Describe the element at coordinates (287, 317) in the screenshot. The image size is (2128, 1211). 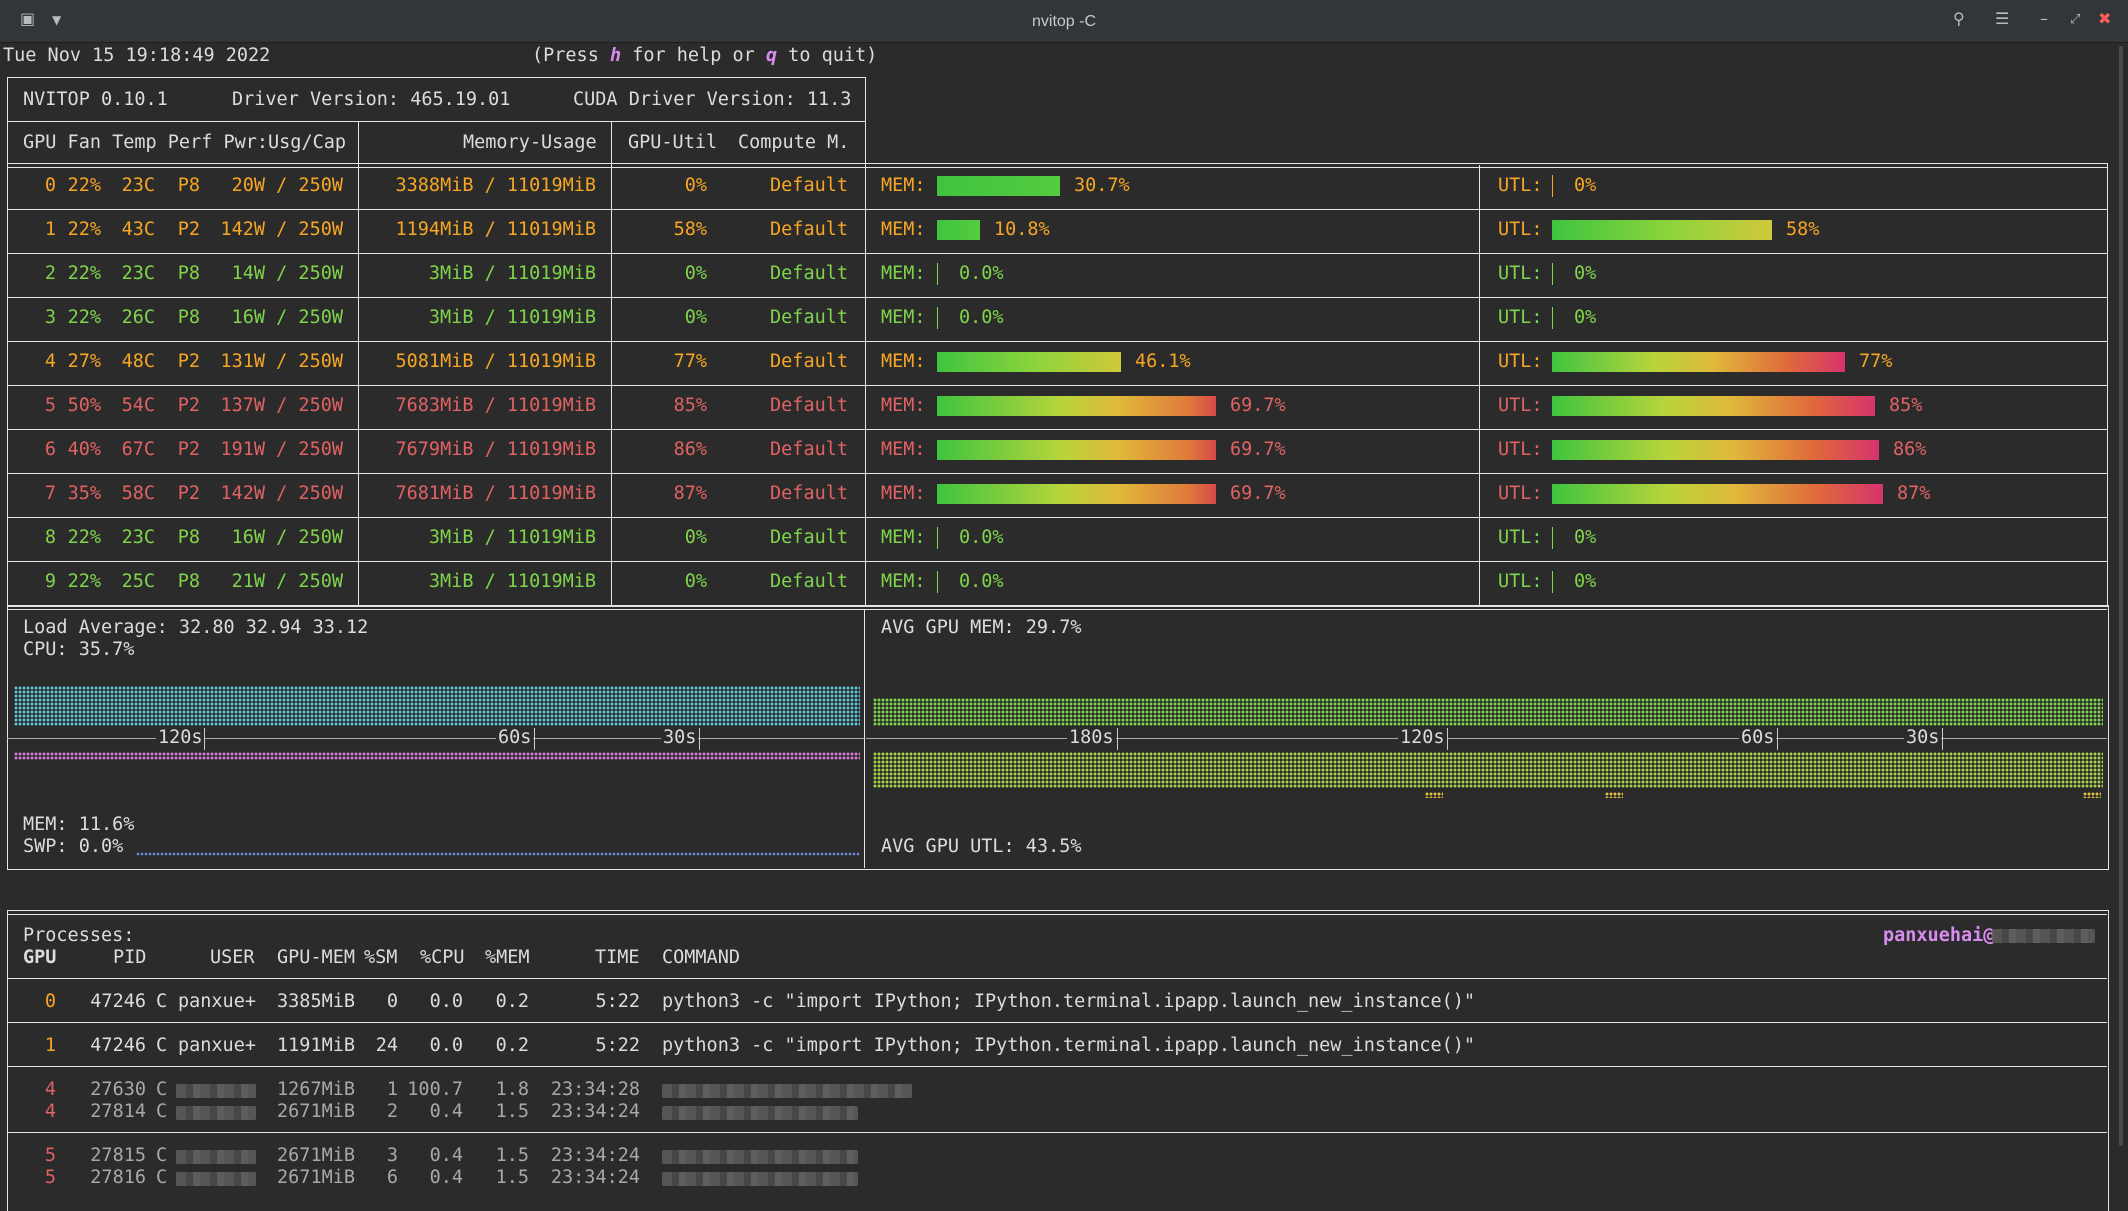
I see `power-usage: 16W / 250W` at that location.